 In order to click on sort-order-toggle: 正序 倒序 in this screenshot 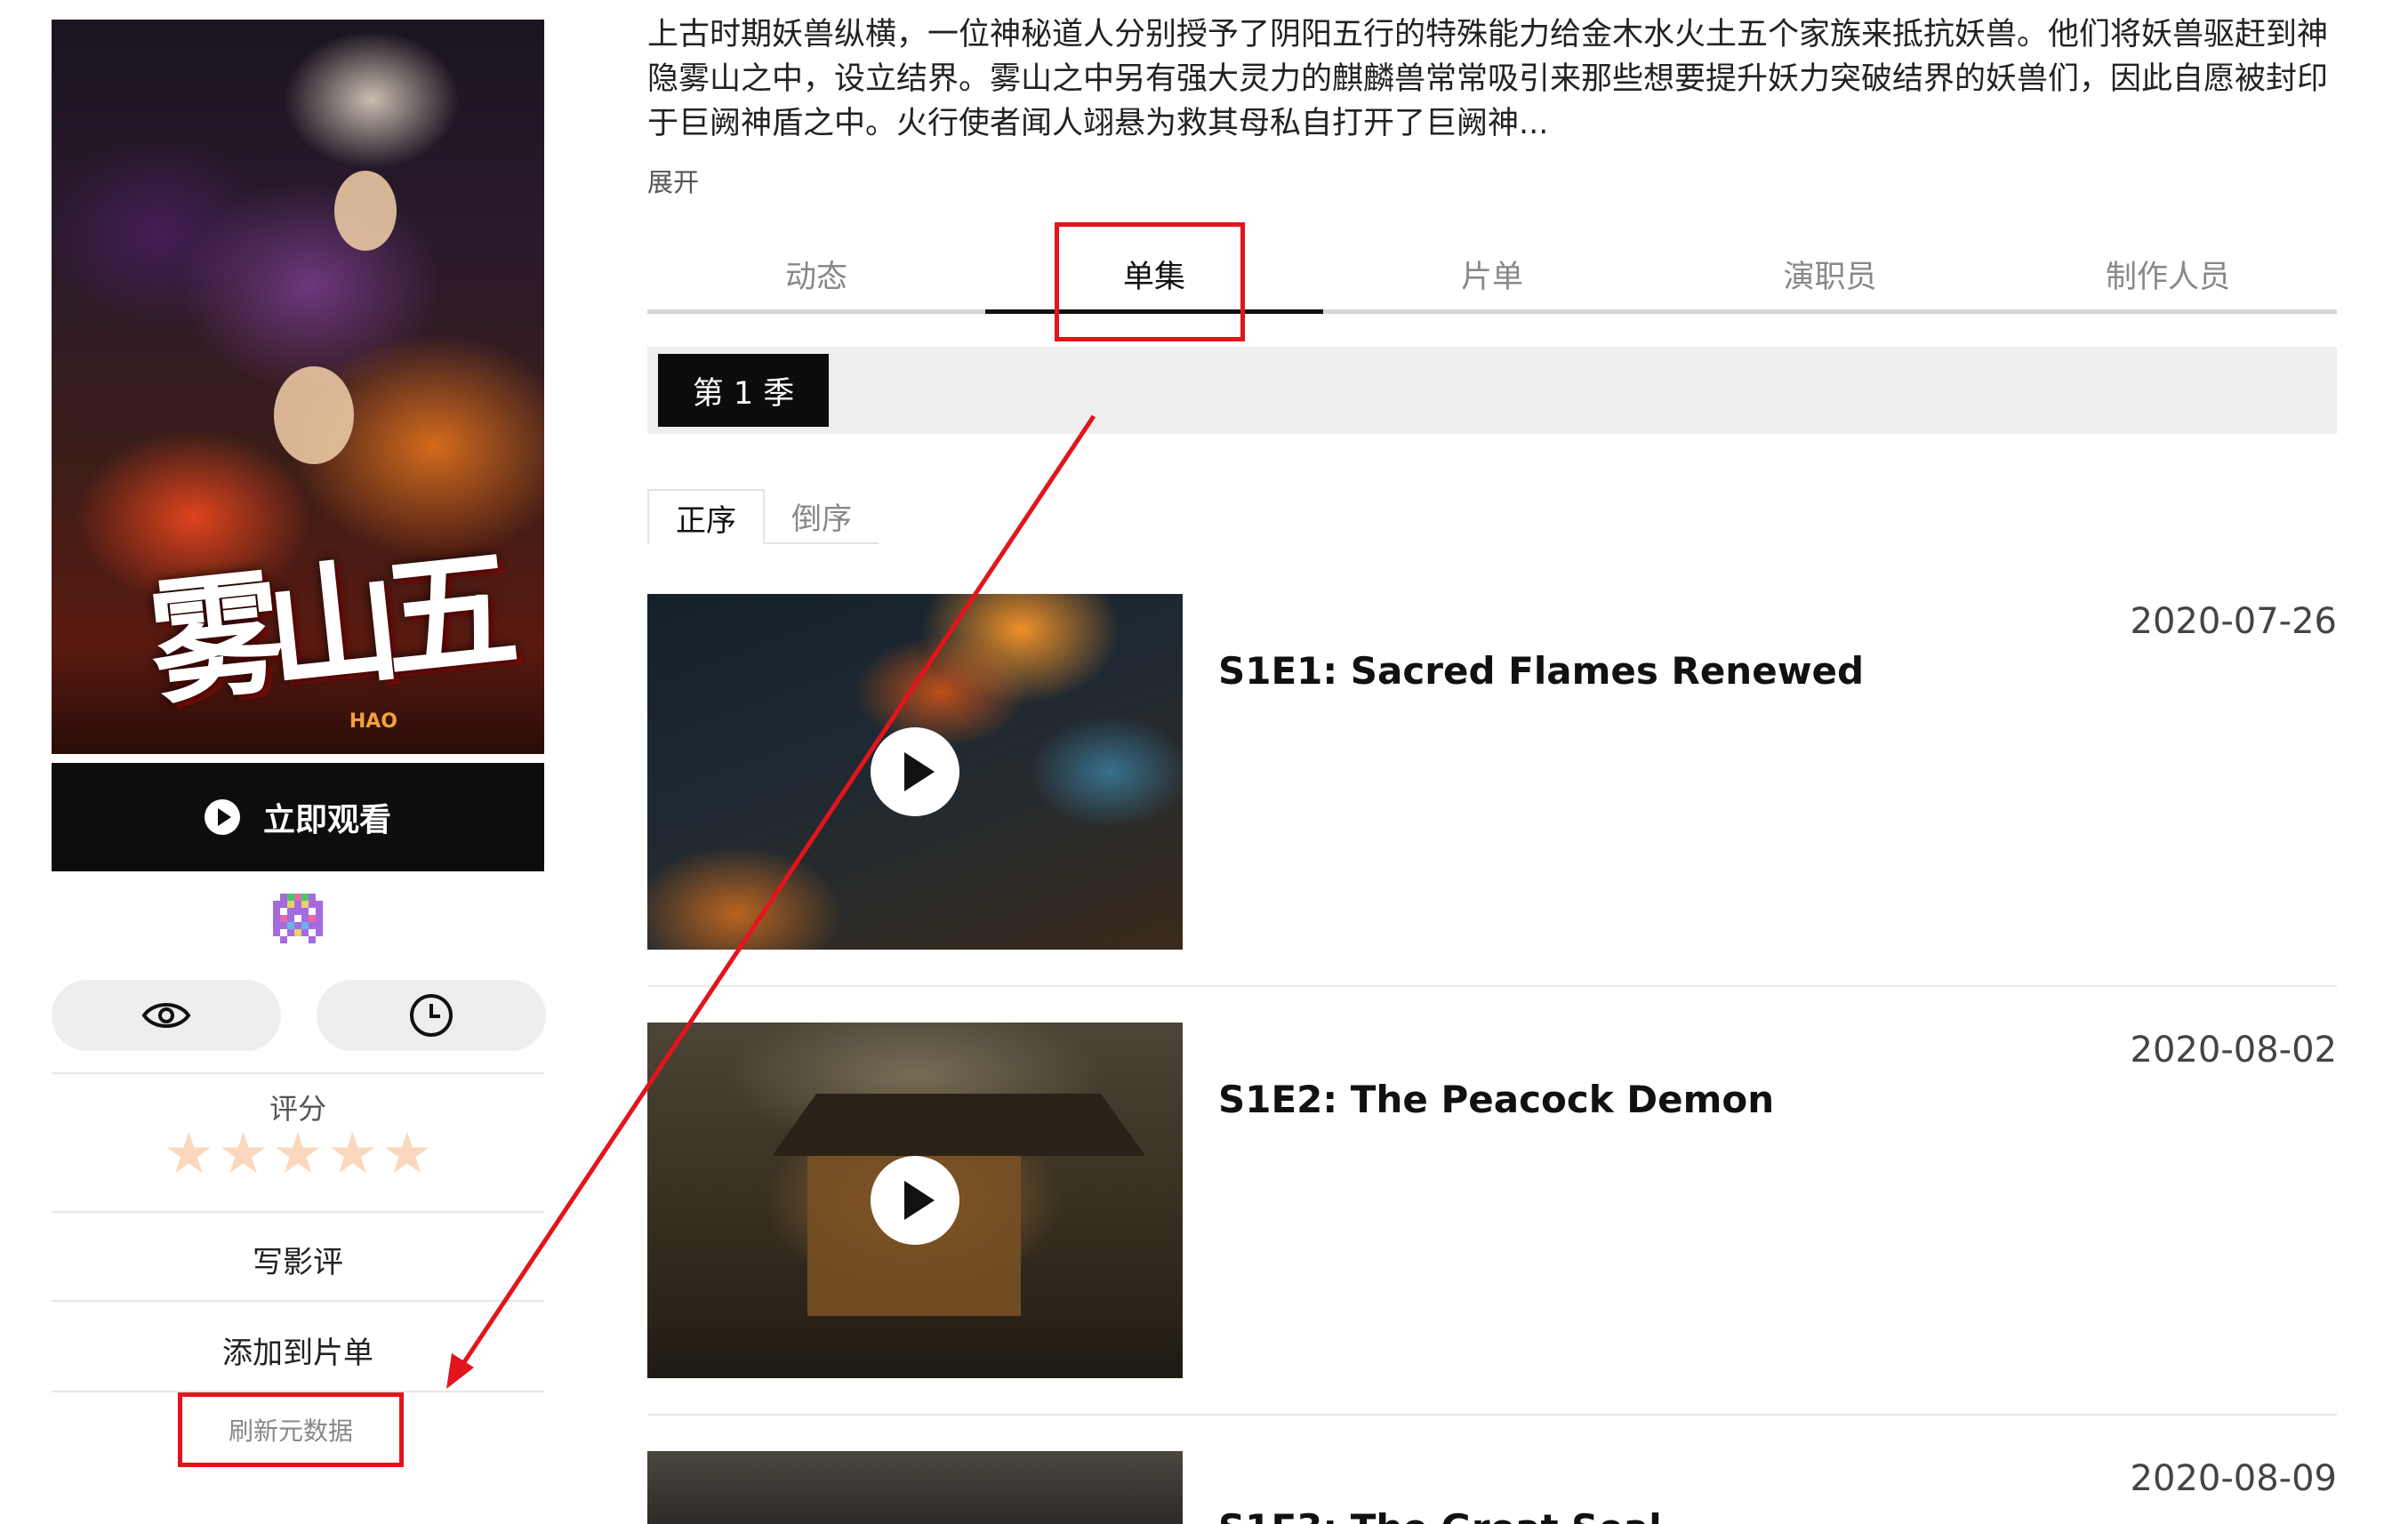, I will do `click(763, 516)`.